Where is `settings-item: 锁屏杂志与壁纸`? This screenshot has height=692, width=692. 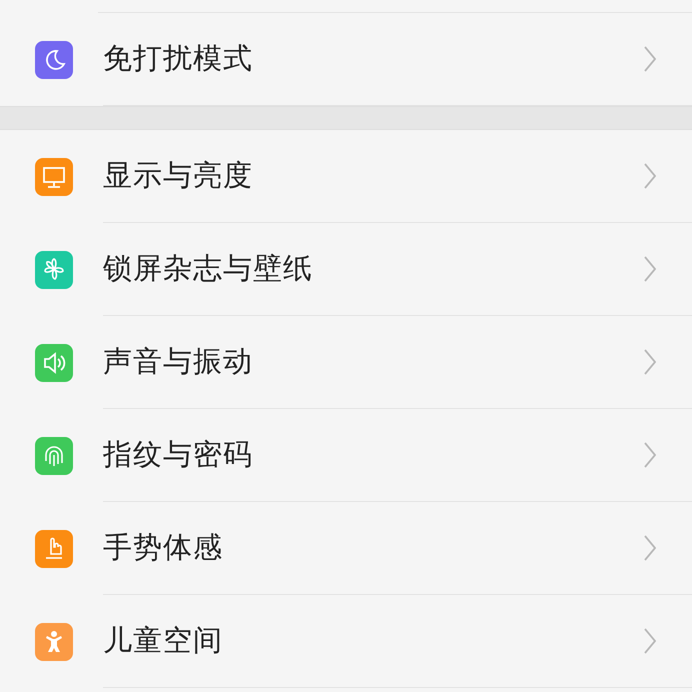
settings-item: 锁屏杂志与壁纸 is located at coordinates (346, 269).